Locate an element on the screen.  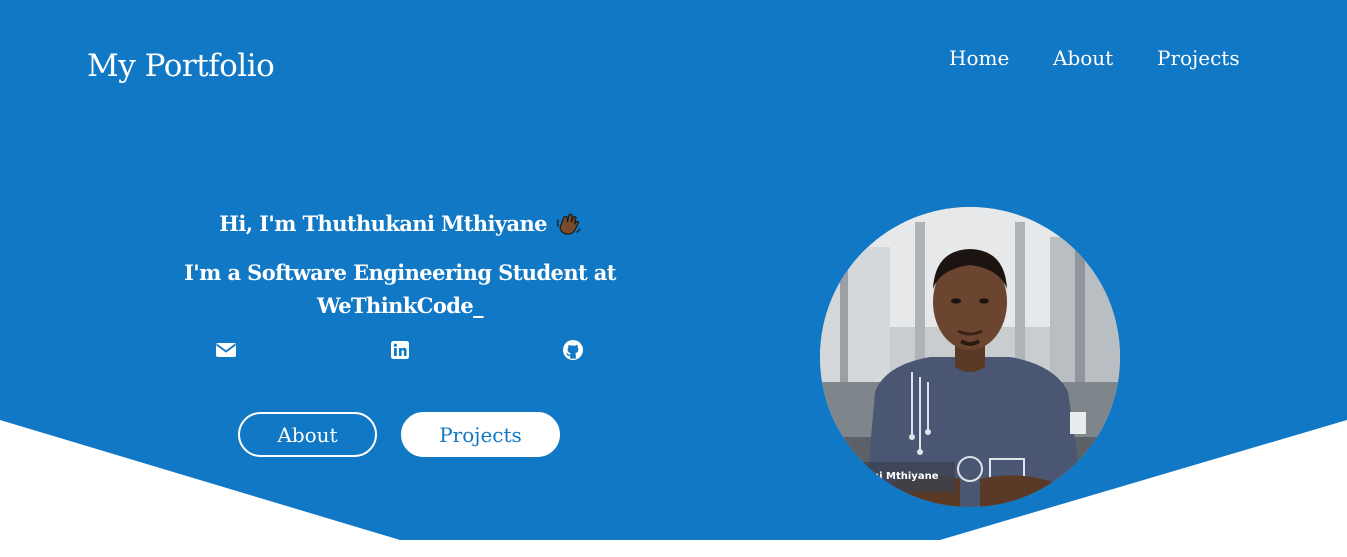
social-links is located at coordinates (400, 351).